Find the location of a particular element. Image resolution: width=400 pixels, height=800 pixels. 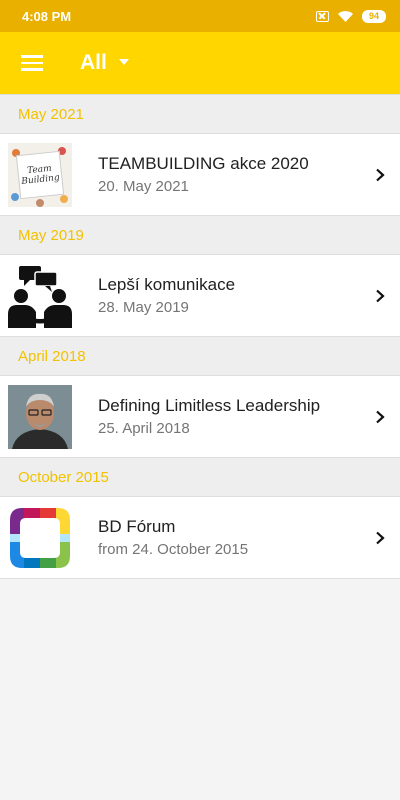

bd-forum-logo-thumbnail is located at coordinates (40, 538).